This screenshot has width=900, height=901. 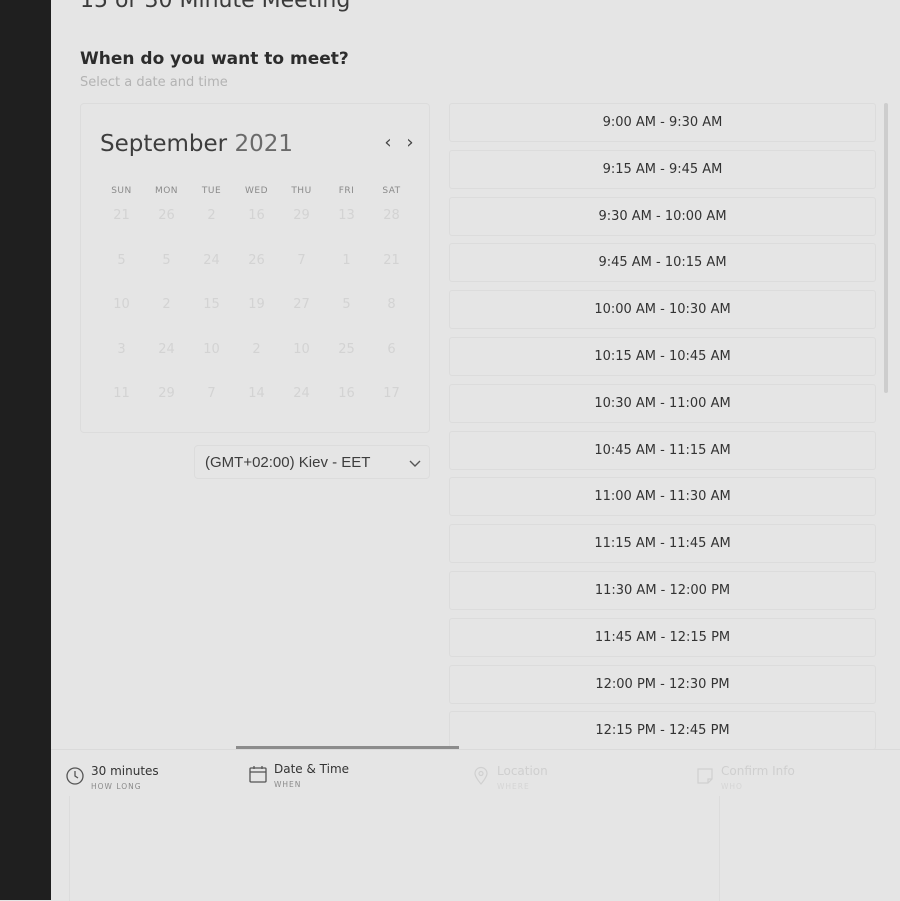 I want to click on location-pin-icon, so click(x=481, y=775).